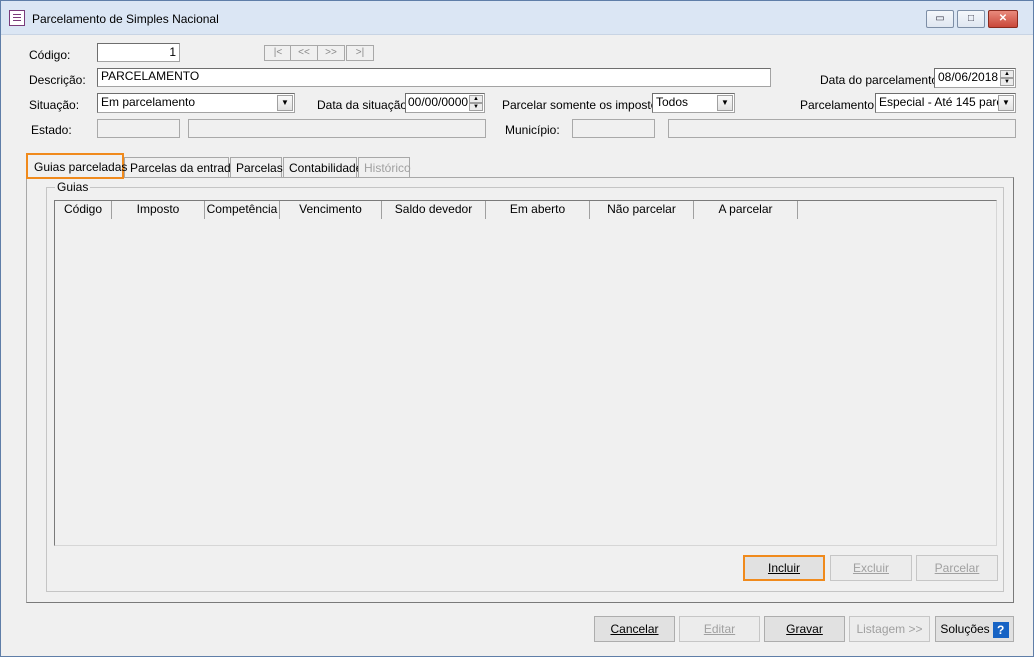  Describe the element at coordinates (839, 105) in the screenshot. I see `parcelamento-label: Parcelamento:` at that location.